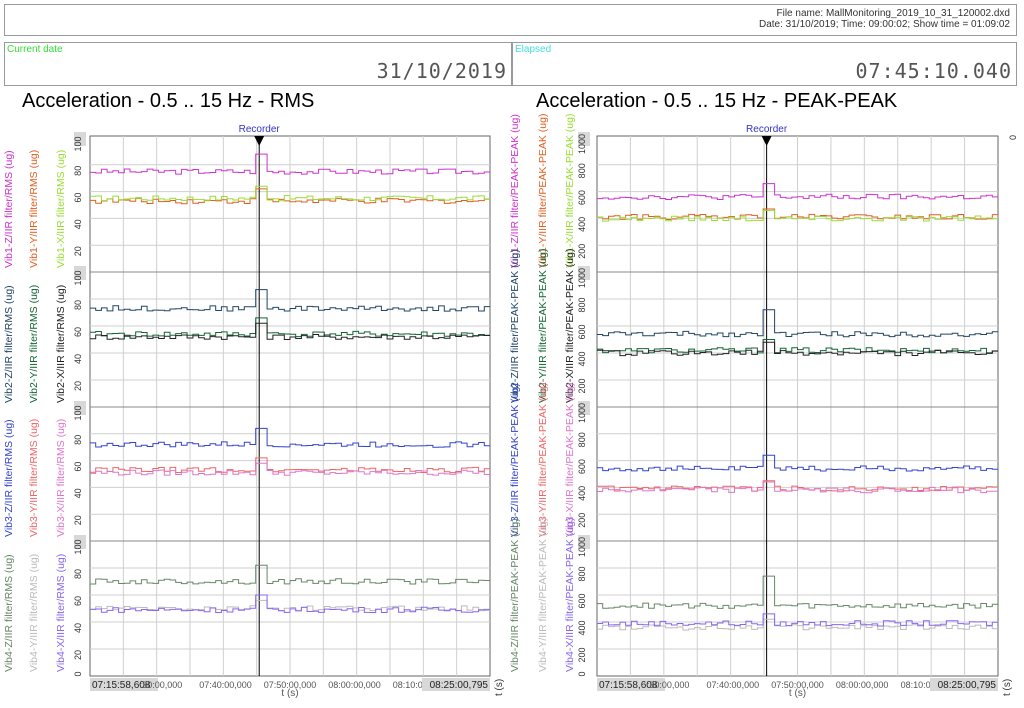  Describe the element at coordinates (61, 613) in the screenshot. I see `channel-label: Vib4-X/IIR filter/RMS (ug)` at that location.